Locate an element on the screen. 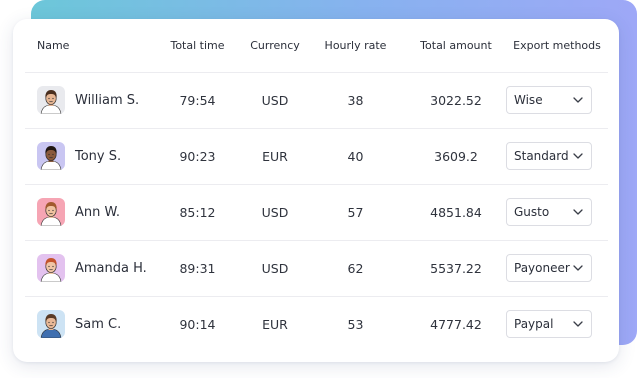  export-method-select: Gusto is located at coordinates (549, 212).